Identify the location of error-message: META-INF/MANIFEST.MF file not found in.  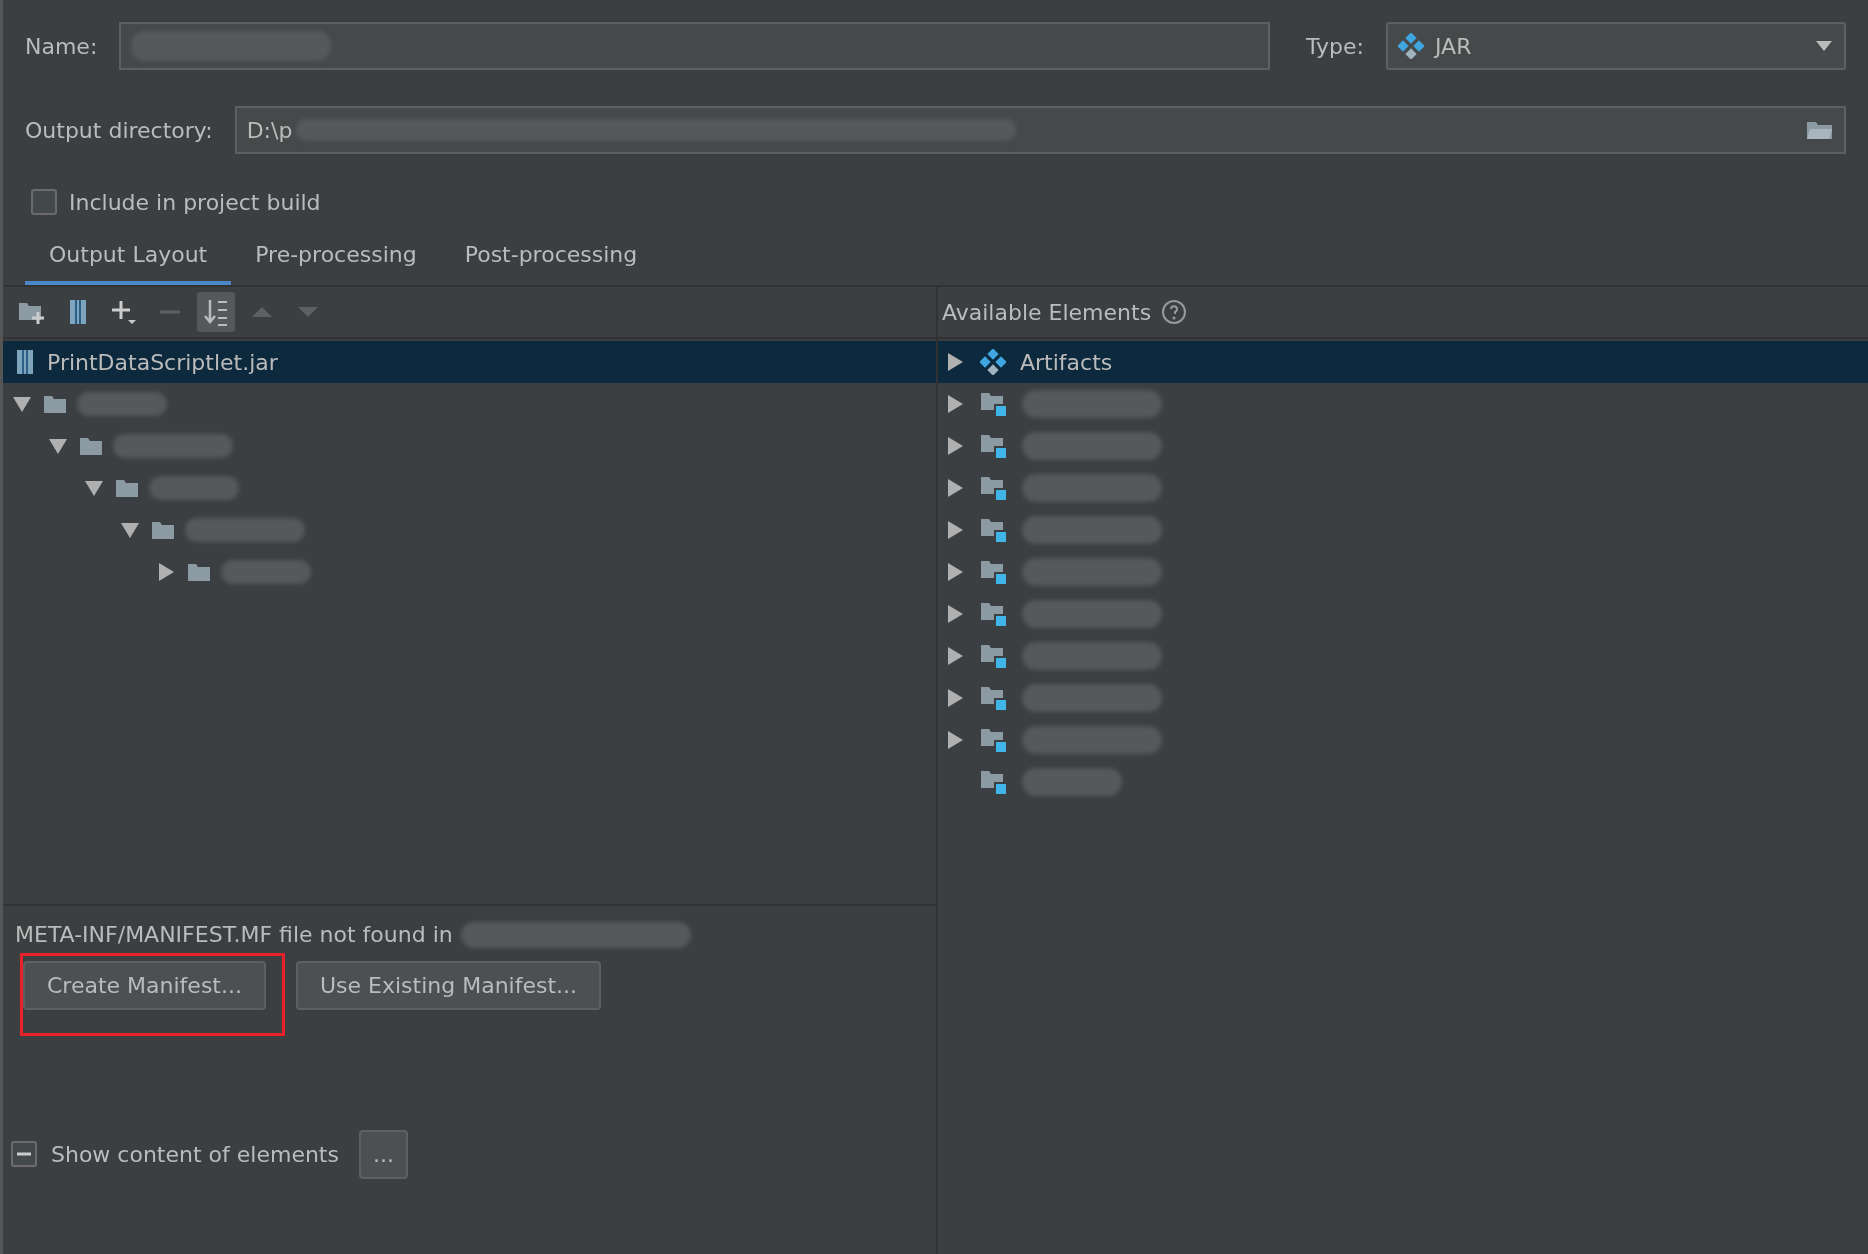
(234, 935).